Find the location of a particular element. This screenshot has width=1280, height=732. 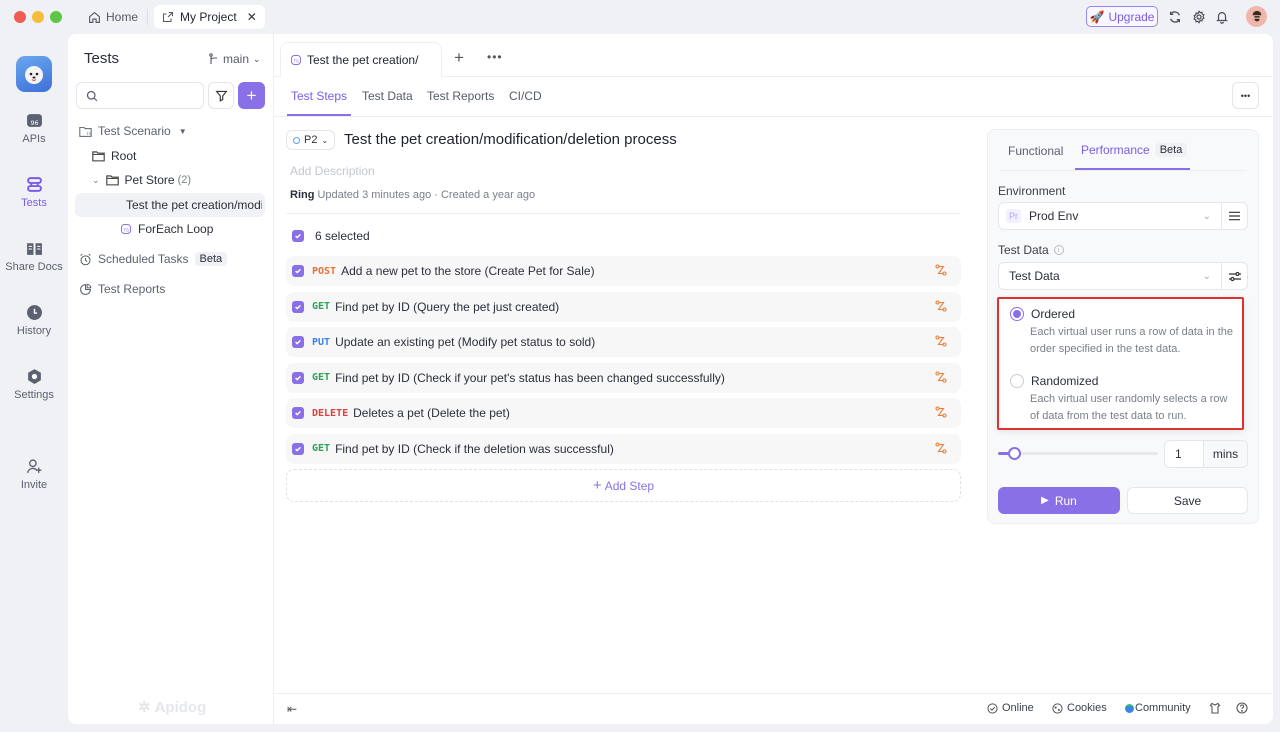

search-input is located at coordinates (140, 95).